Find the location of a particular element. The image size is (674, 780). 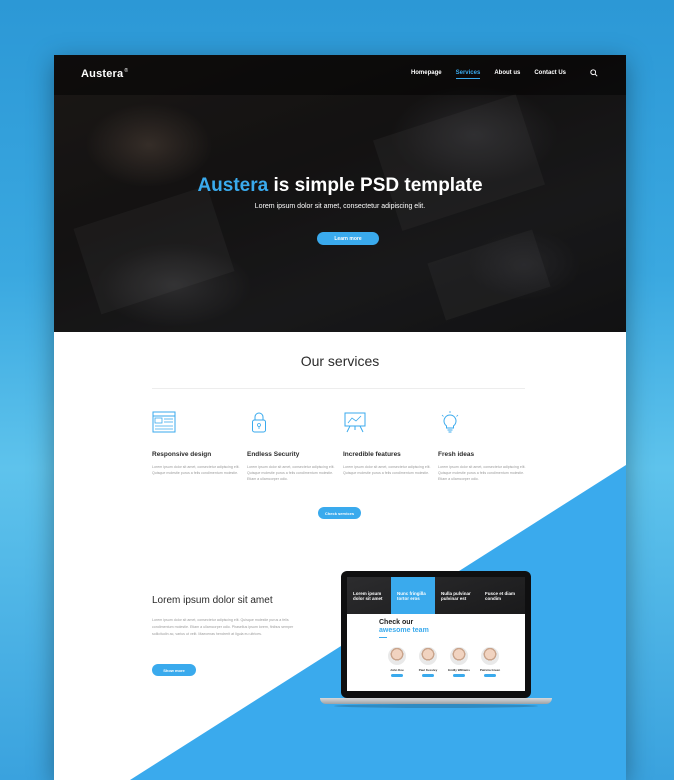

search-icon is located at coordinates (594, 73).